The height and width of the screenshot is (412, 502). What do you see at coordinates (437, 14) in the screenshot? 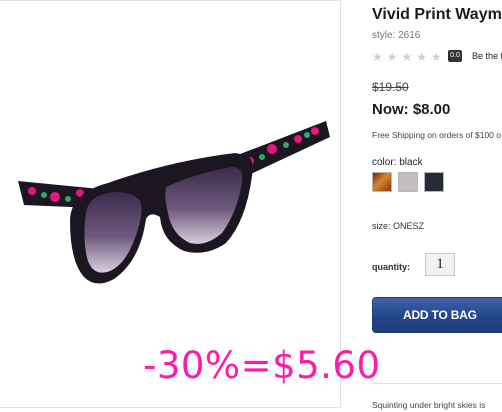
I see `product-title: Vivid Print Wayma` at bounding box center [437, 14].